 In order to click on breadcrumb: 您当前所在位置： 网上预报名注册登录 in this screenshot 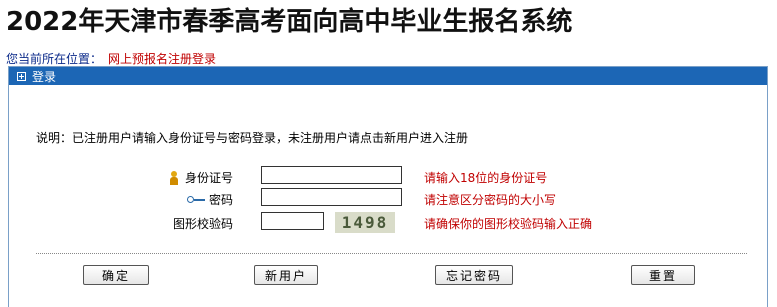, I will do `click(111, 58)`.